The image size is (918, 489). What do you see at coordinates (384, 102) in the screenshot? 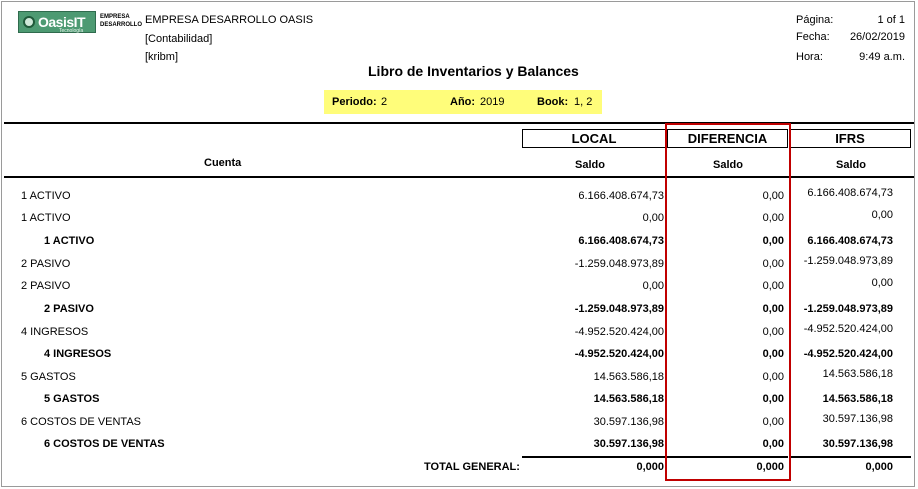
I see `periodo-value: 2` at bounding box center [384, 102].